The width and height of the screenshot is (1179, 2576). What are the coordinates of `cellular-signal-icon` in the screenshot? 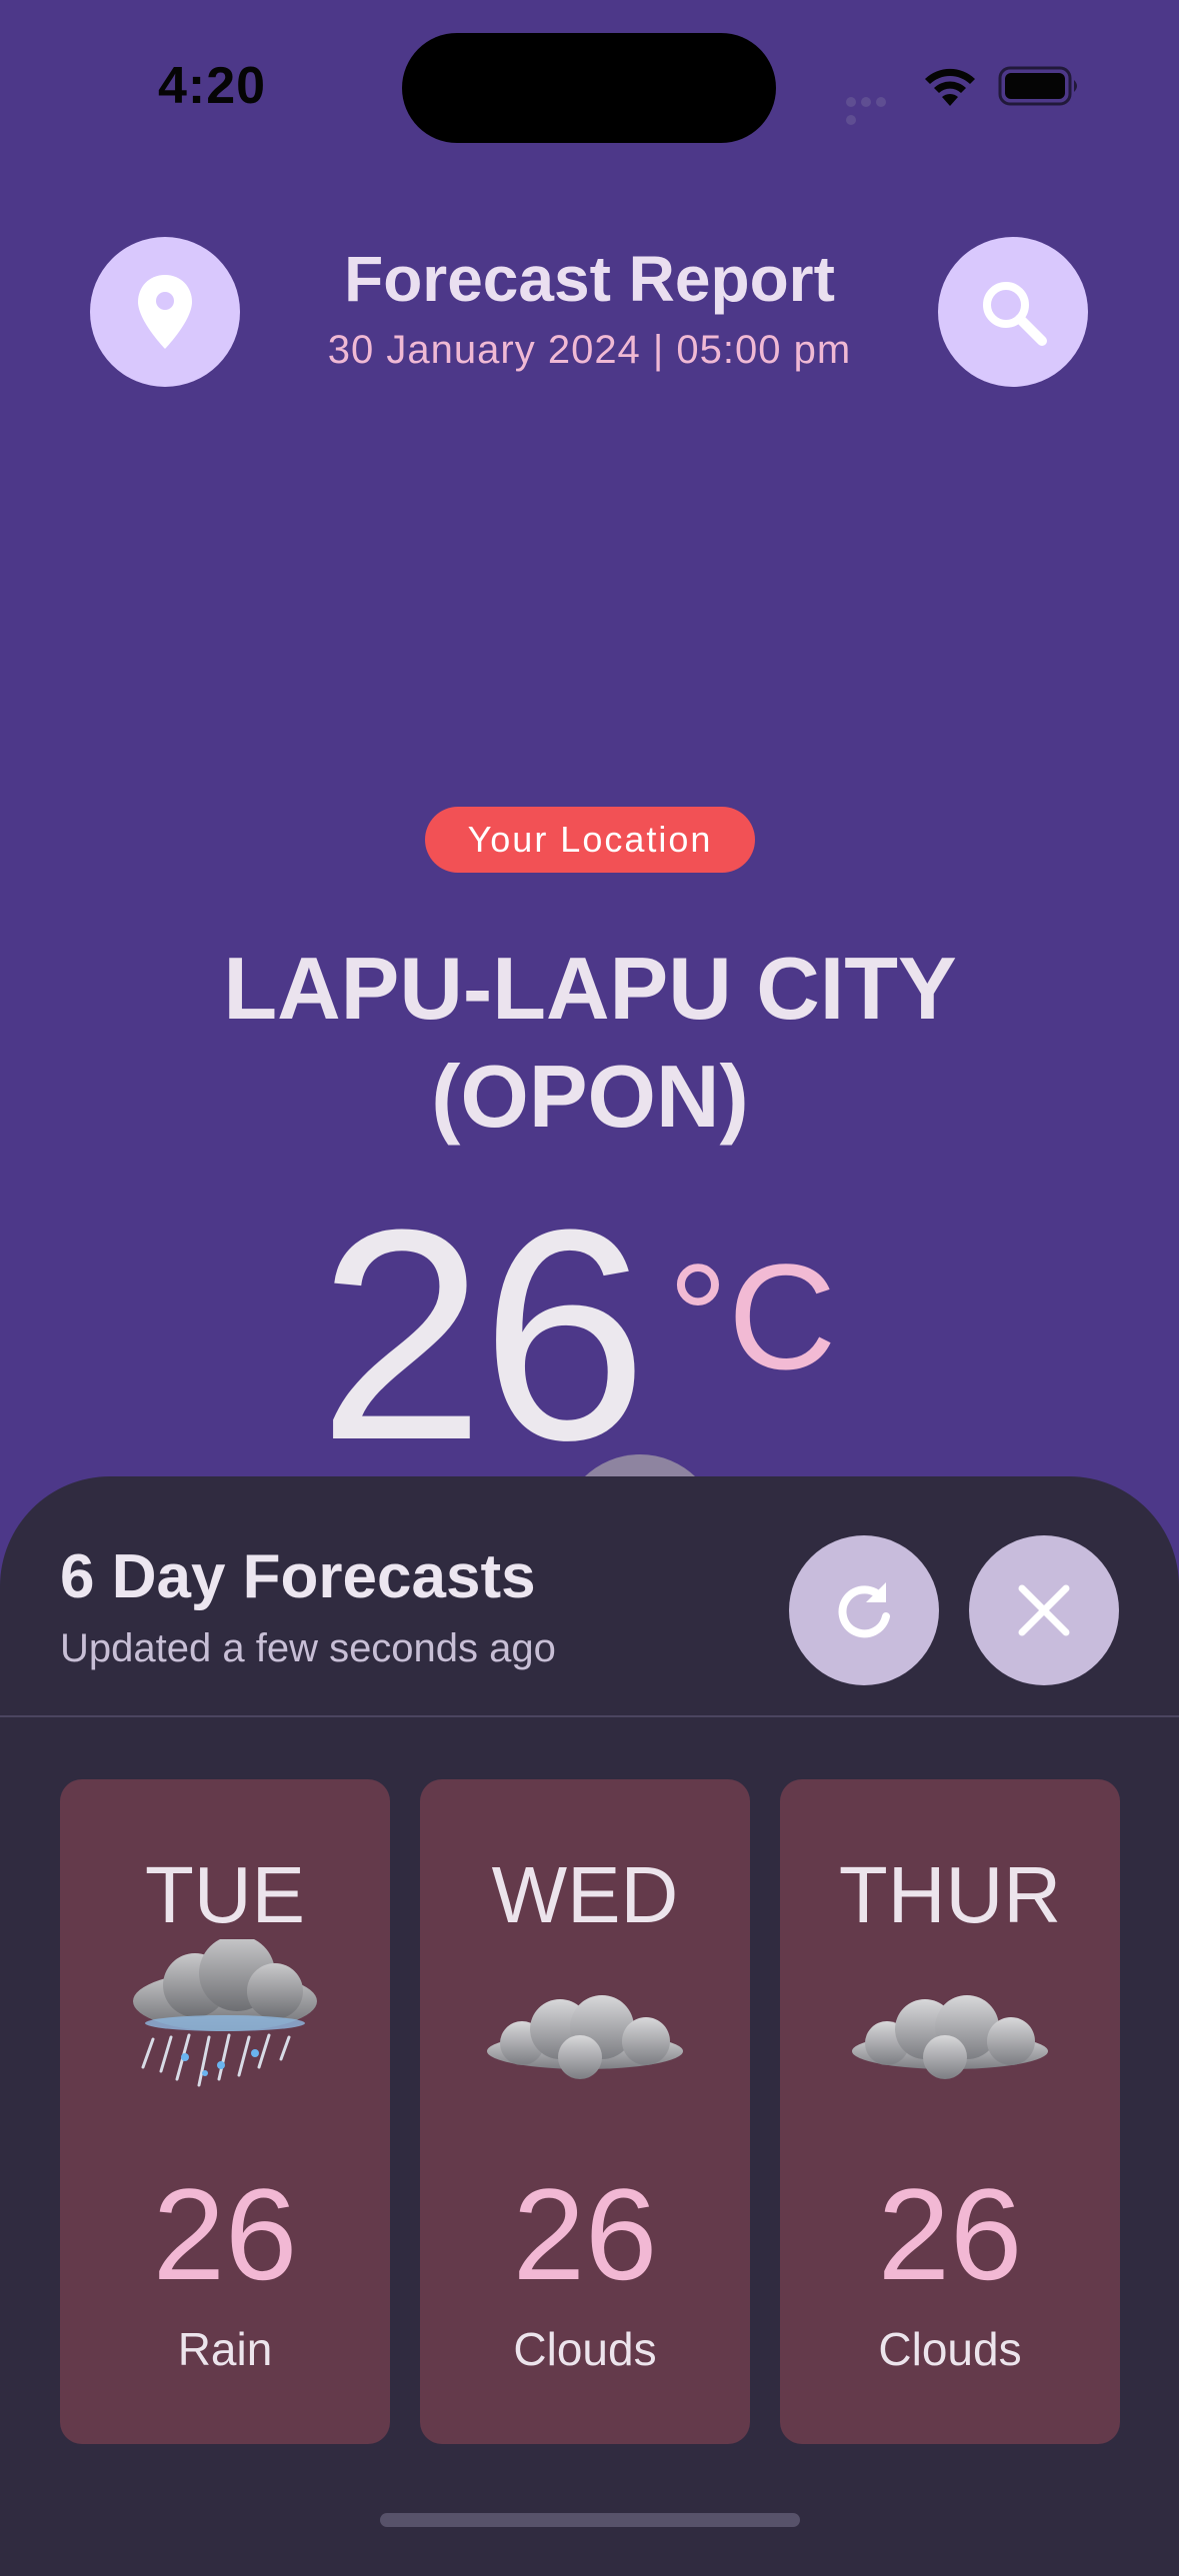 It's located at (875, 109).